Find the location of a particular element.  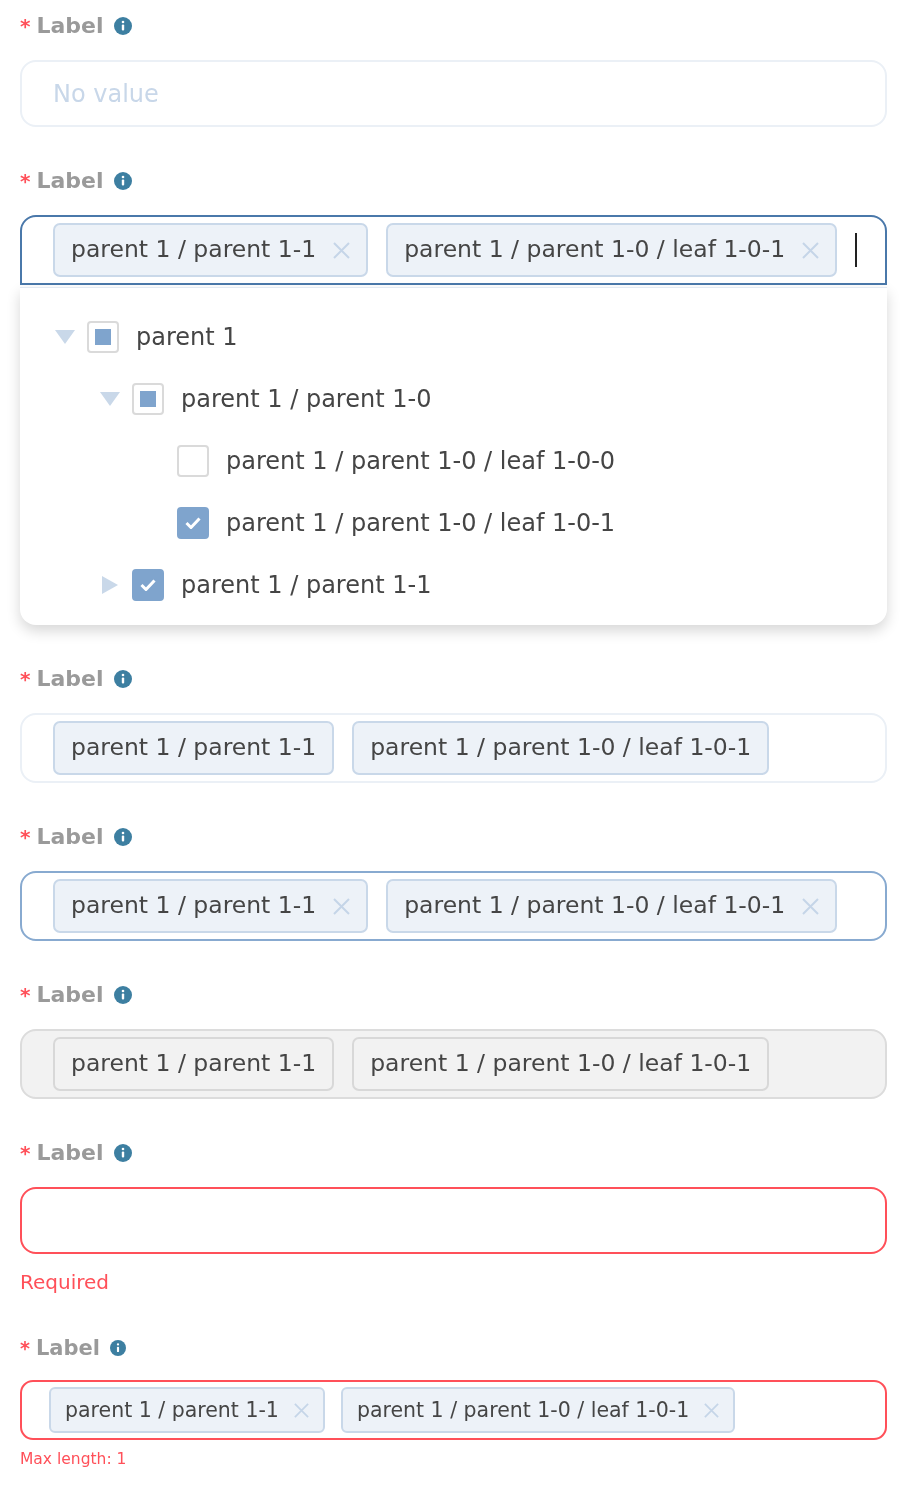

tree-item-label: parent 1 is located at coordinates (187, 337).